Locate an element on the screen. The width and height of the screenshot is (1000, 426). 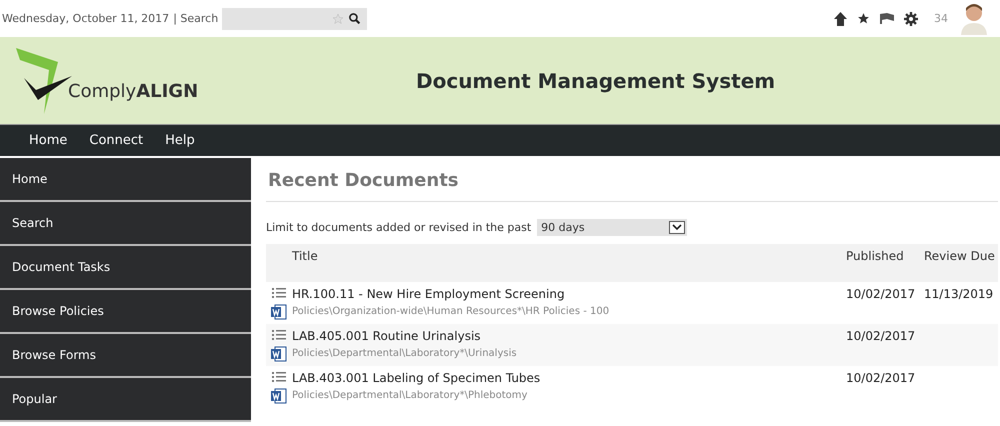
document-path: Policies\Organization-wide\Human Resources*\HR Policies - 100 is located at coordinates (451, 311).